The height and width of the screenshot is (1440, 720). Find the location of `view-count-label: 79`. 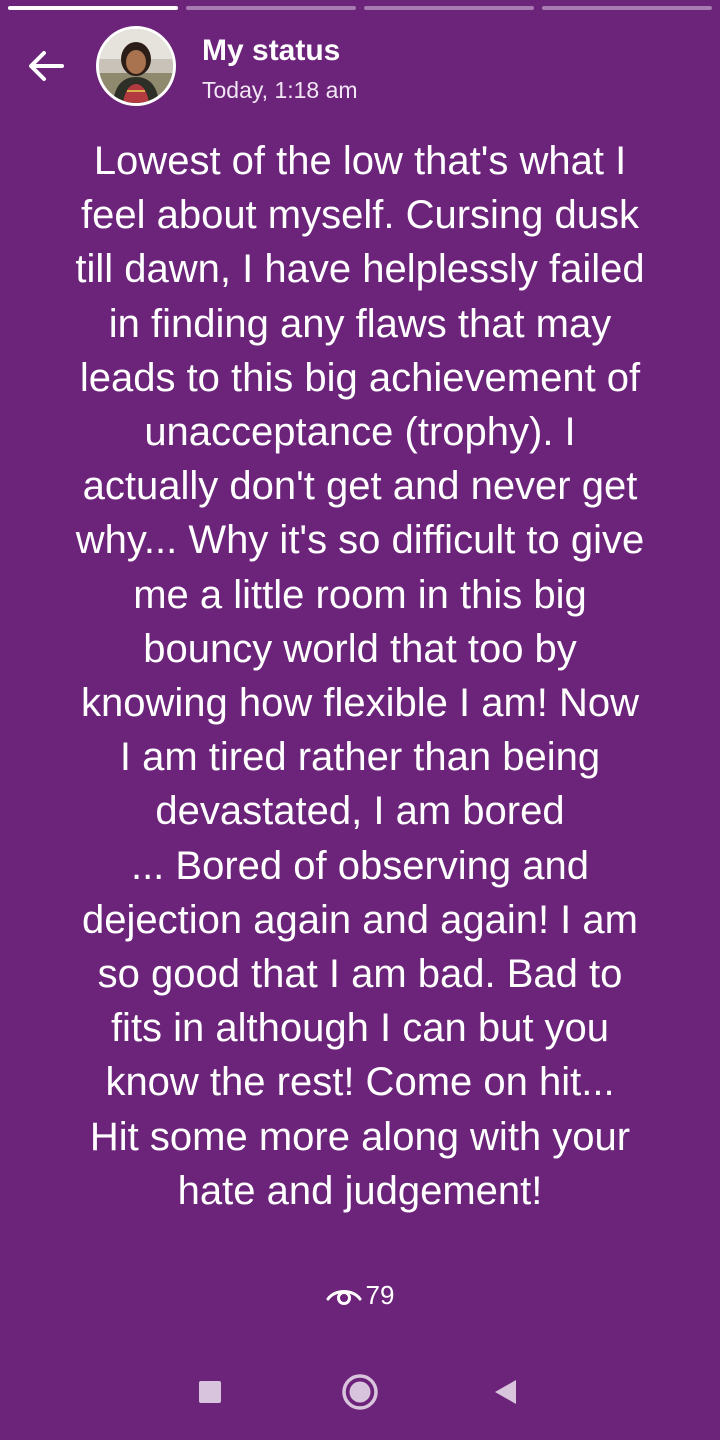

view-count-label: 79 is located at coordinates (380, 1295).